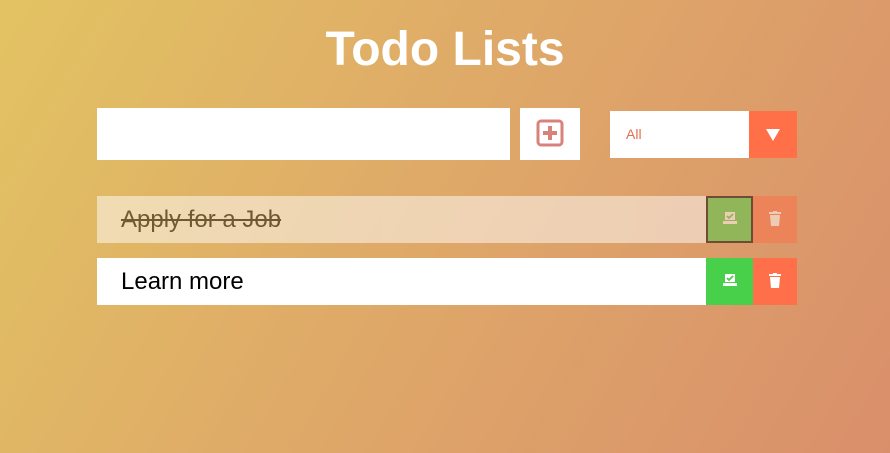  I want to click on todo-text: Apply for a Job, so click(201, 219).